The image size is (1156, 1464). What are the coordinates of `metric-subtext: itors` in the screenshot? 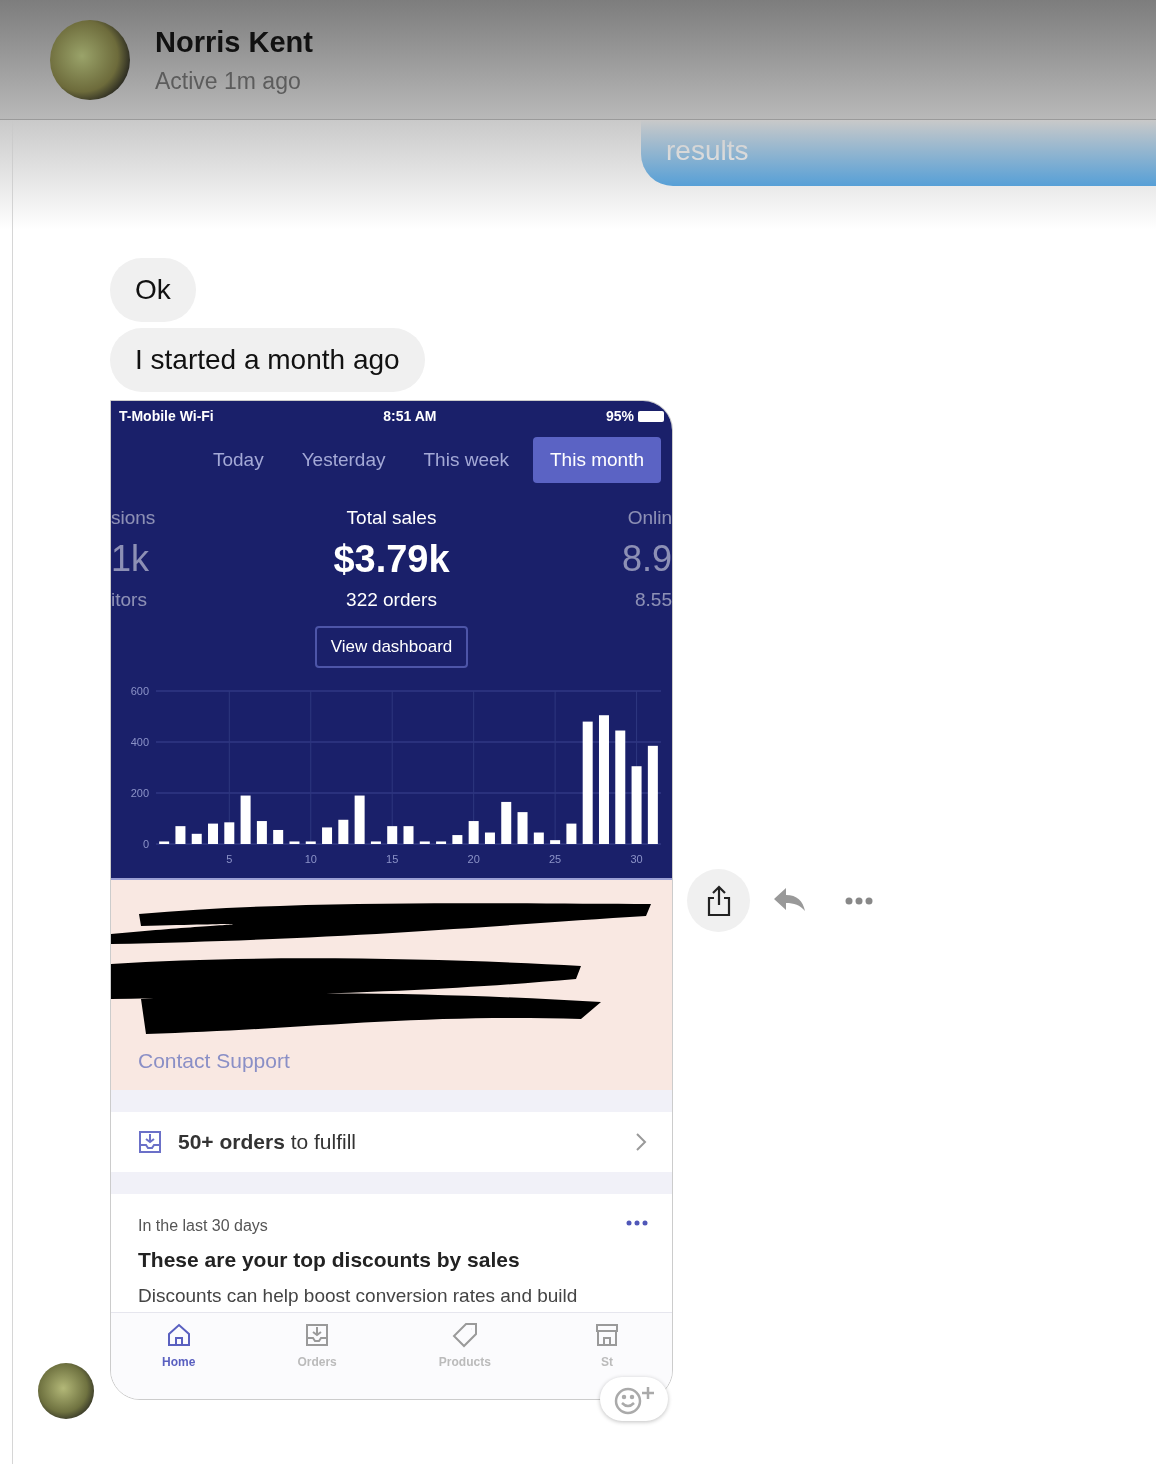 It's located at (129, 600).